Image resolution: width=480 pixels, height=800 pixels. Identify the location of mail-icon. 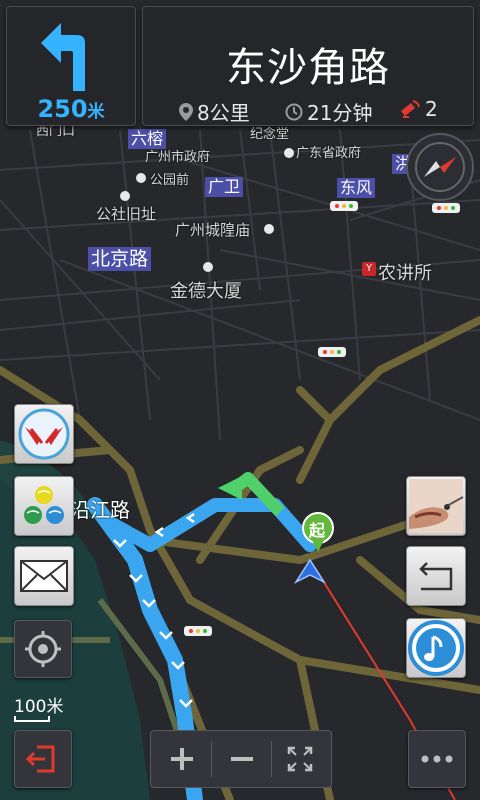
(44, 576).